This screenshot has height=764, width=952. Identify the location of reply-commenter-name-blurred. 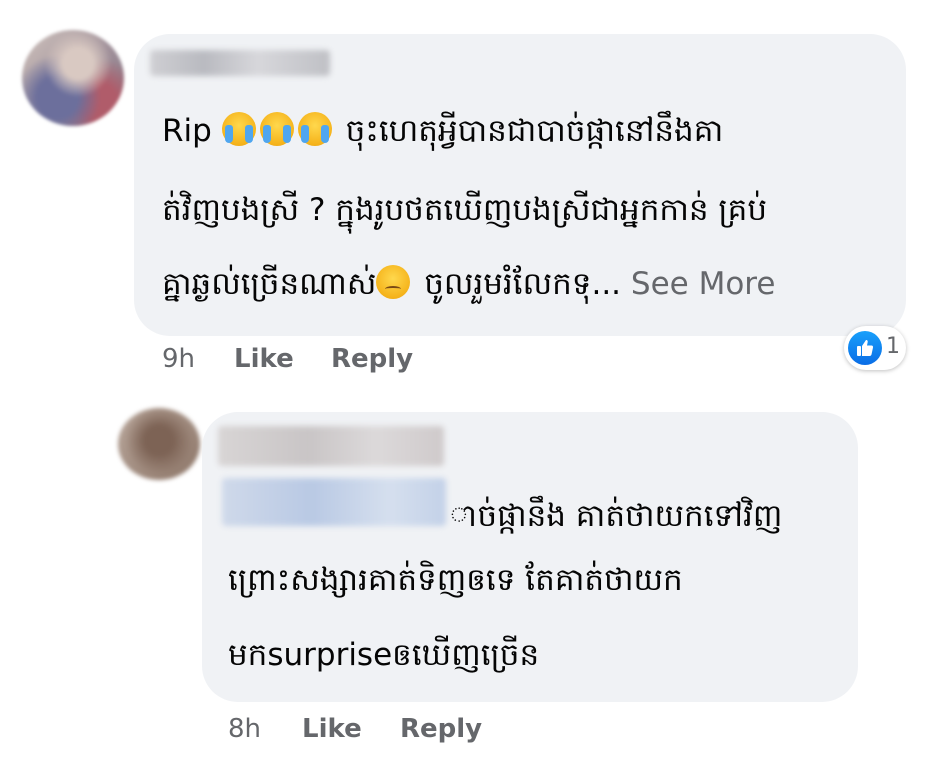
(331, 446).